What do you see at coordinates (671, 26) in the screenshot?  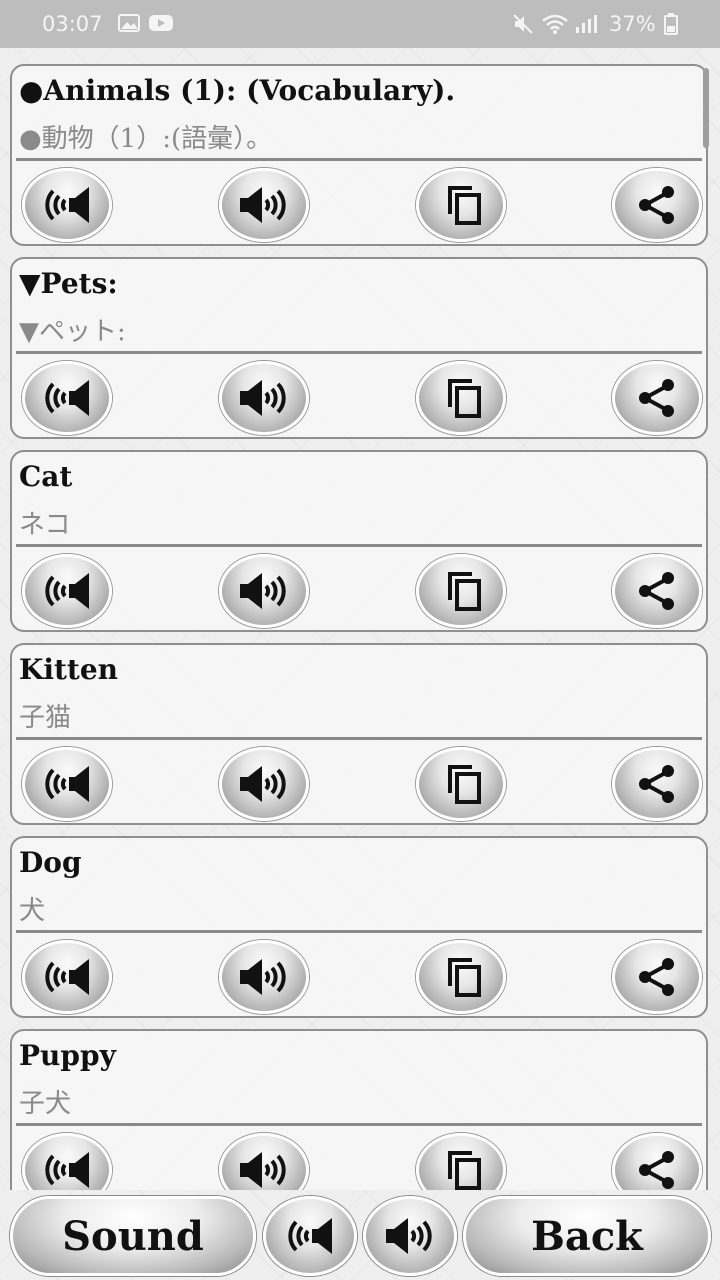 I see `battery-icon` at bounding box center [671, 26].